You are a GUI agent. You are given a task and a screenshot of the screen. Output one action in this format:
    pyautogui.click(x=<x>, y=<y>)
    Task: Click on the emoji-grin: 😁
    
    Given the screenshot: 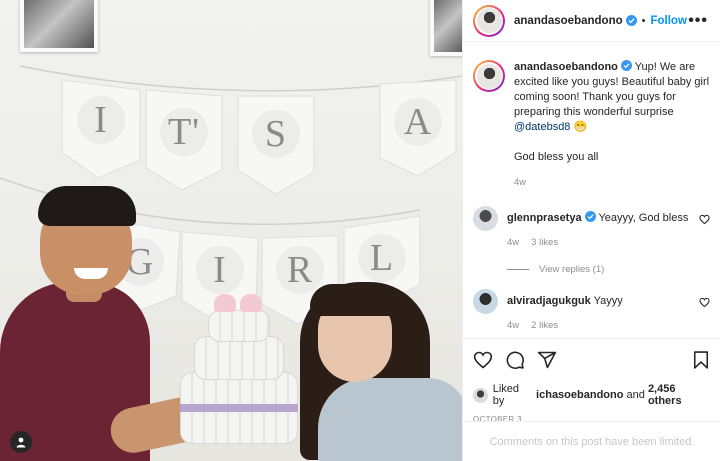 What is the action you would take?
    pyautogui.click(x=580, y=127)
    